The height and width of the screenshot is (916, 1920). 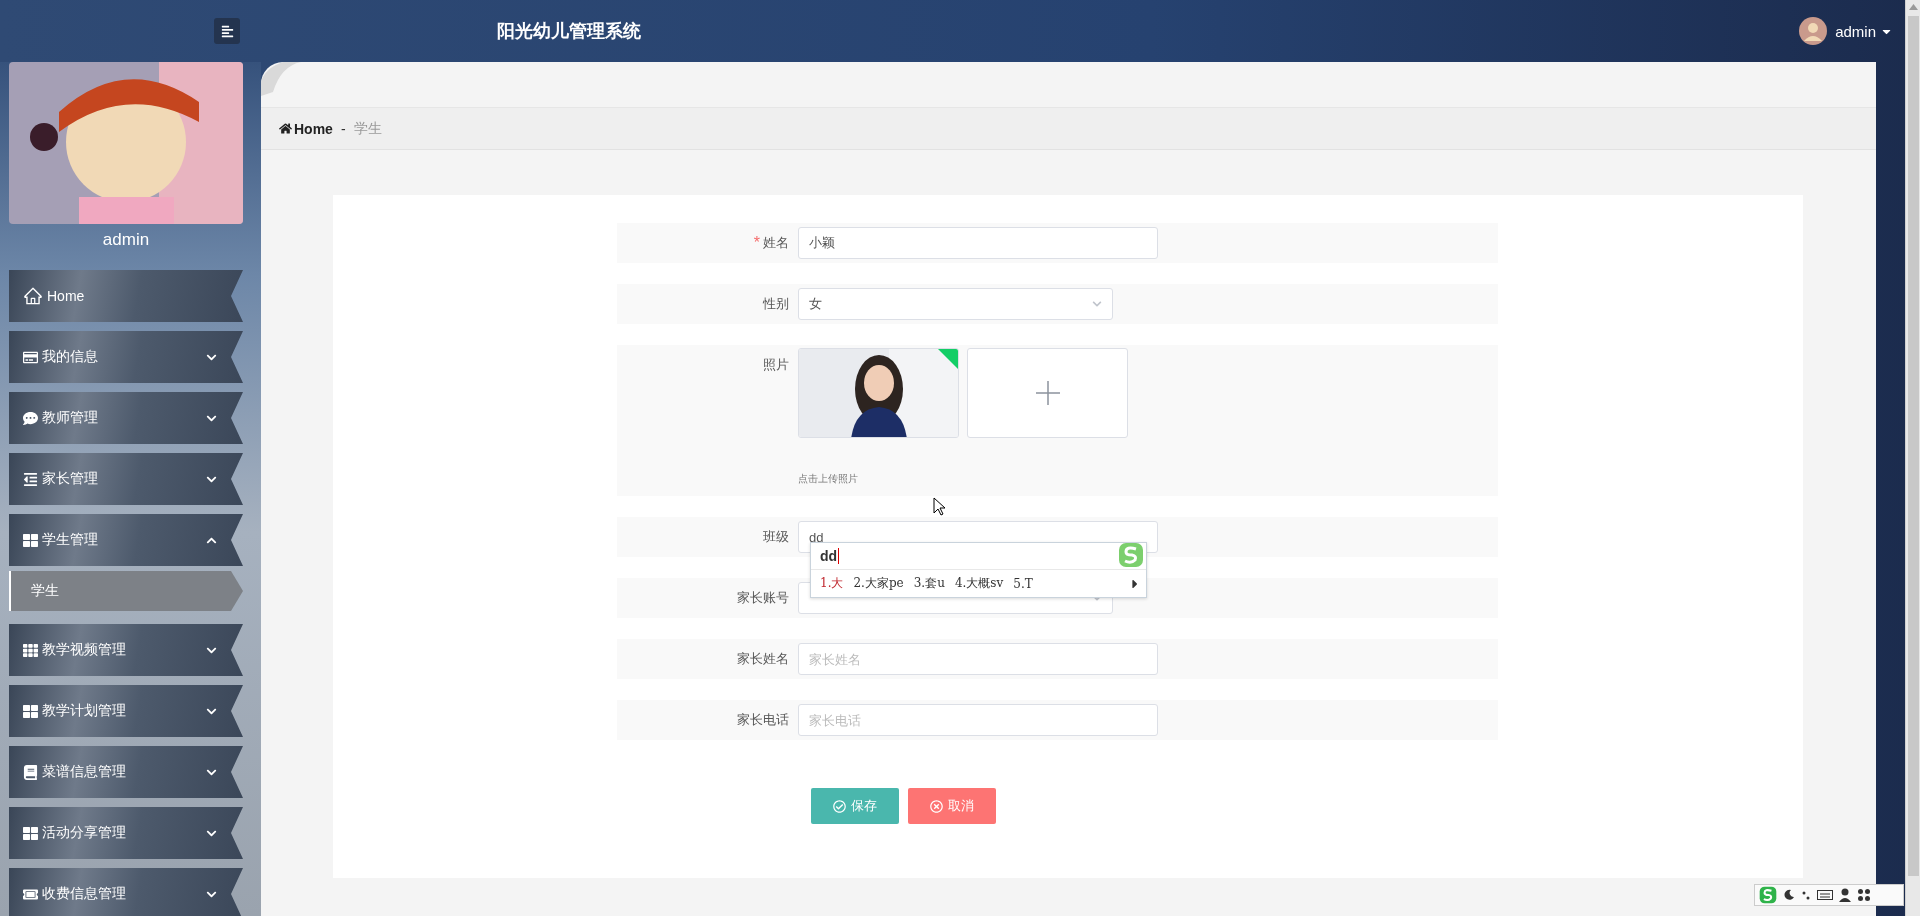 I want to click on field-label: 照片, so click(x=776, y=365).